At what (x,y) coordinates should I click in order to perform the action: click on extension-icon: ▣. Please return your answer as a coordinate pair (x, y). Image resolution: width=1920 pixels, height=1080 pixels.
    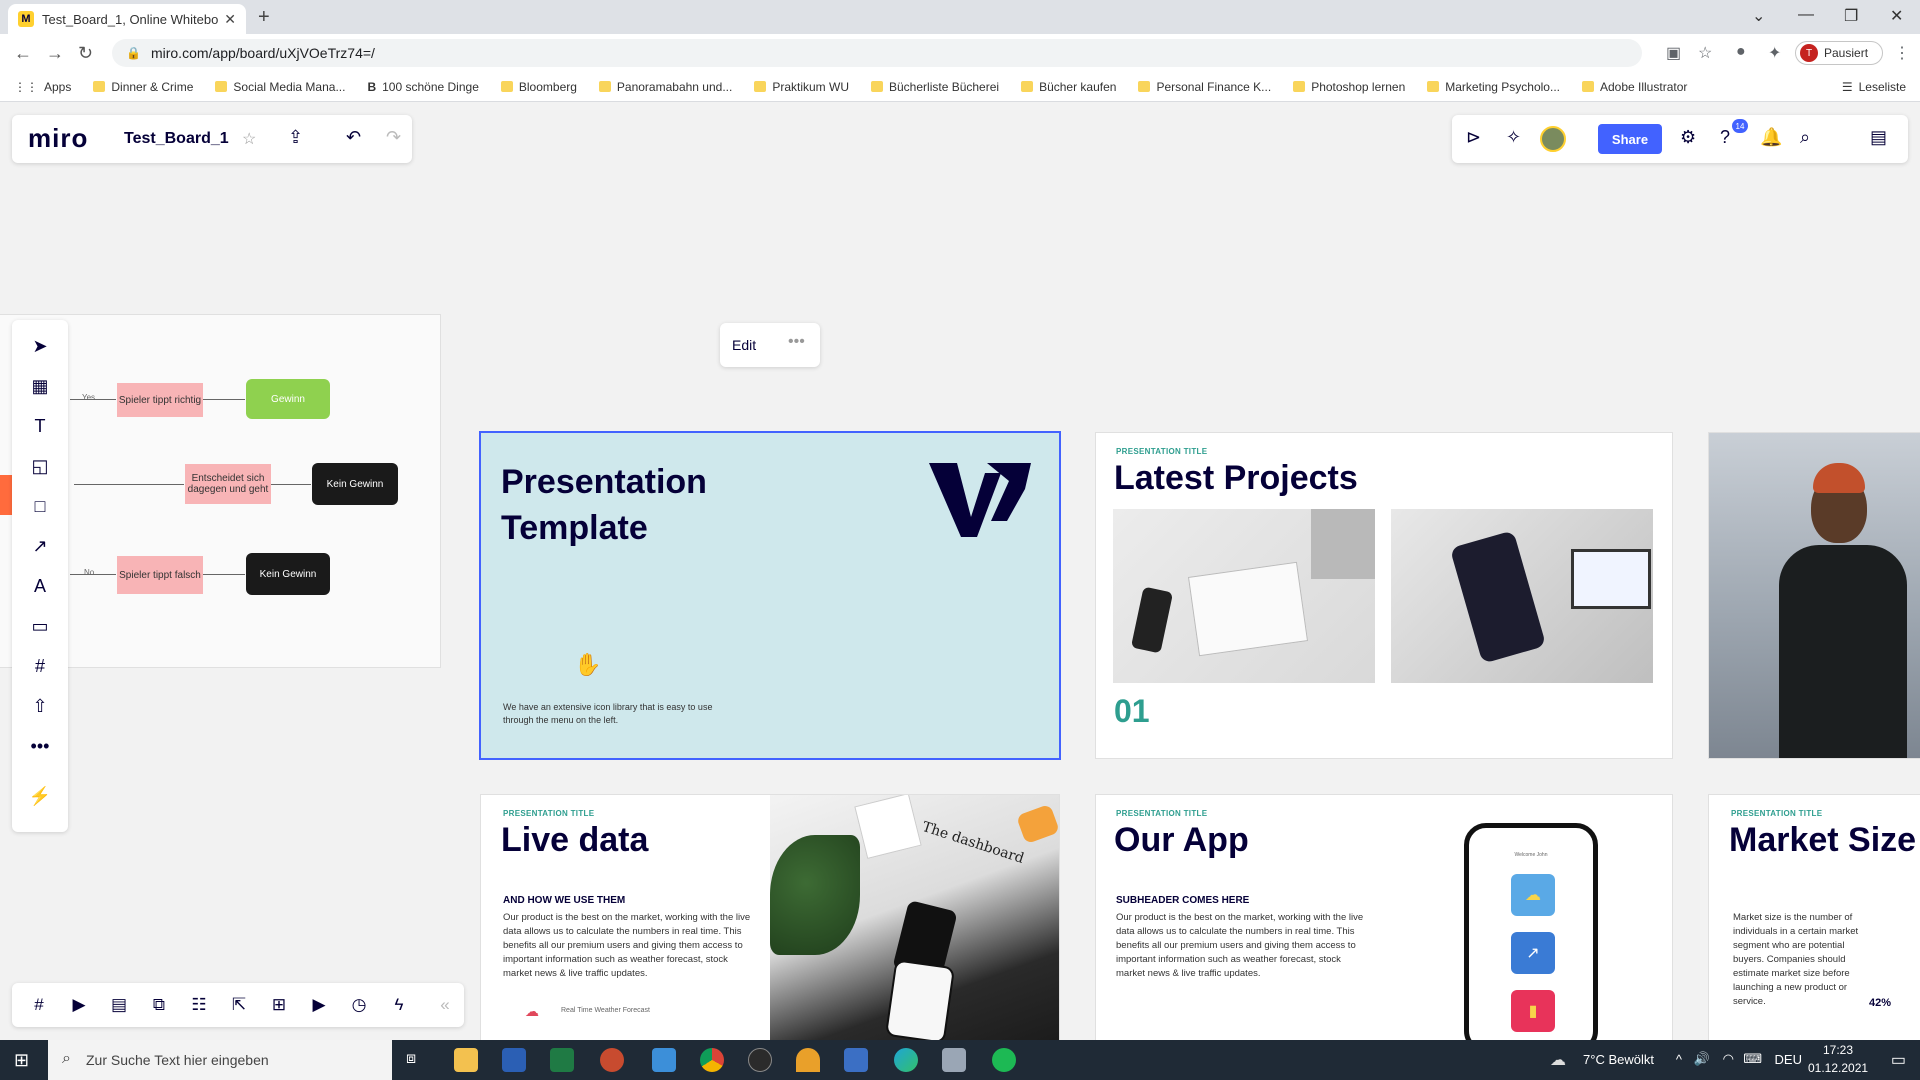
    Looking at the image, I should click on (1673, 53).